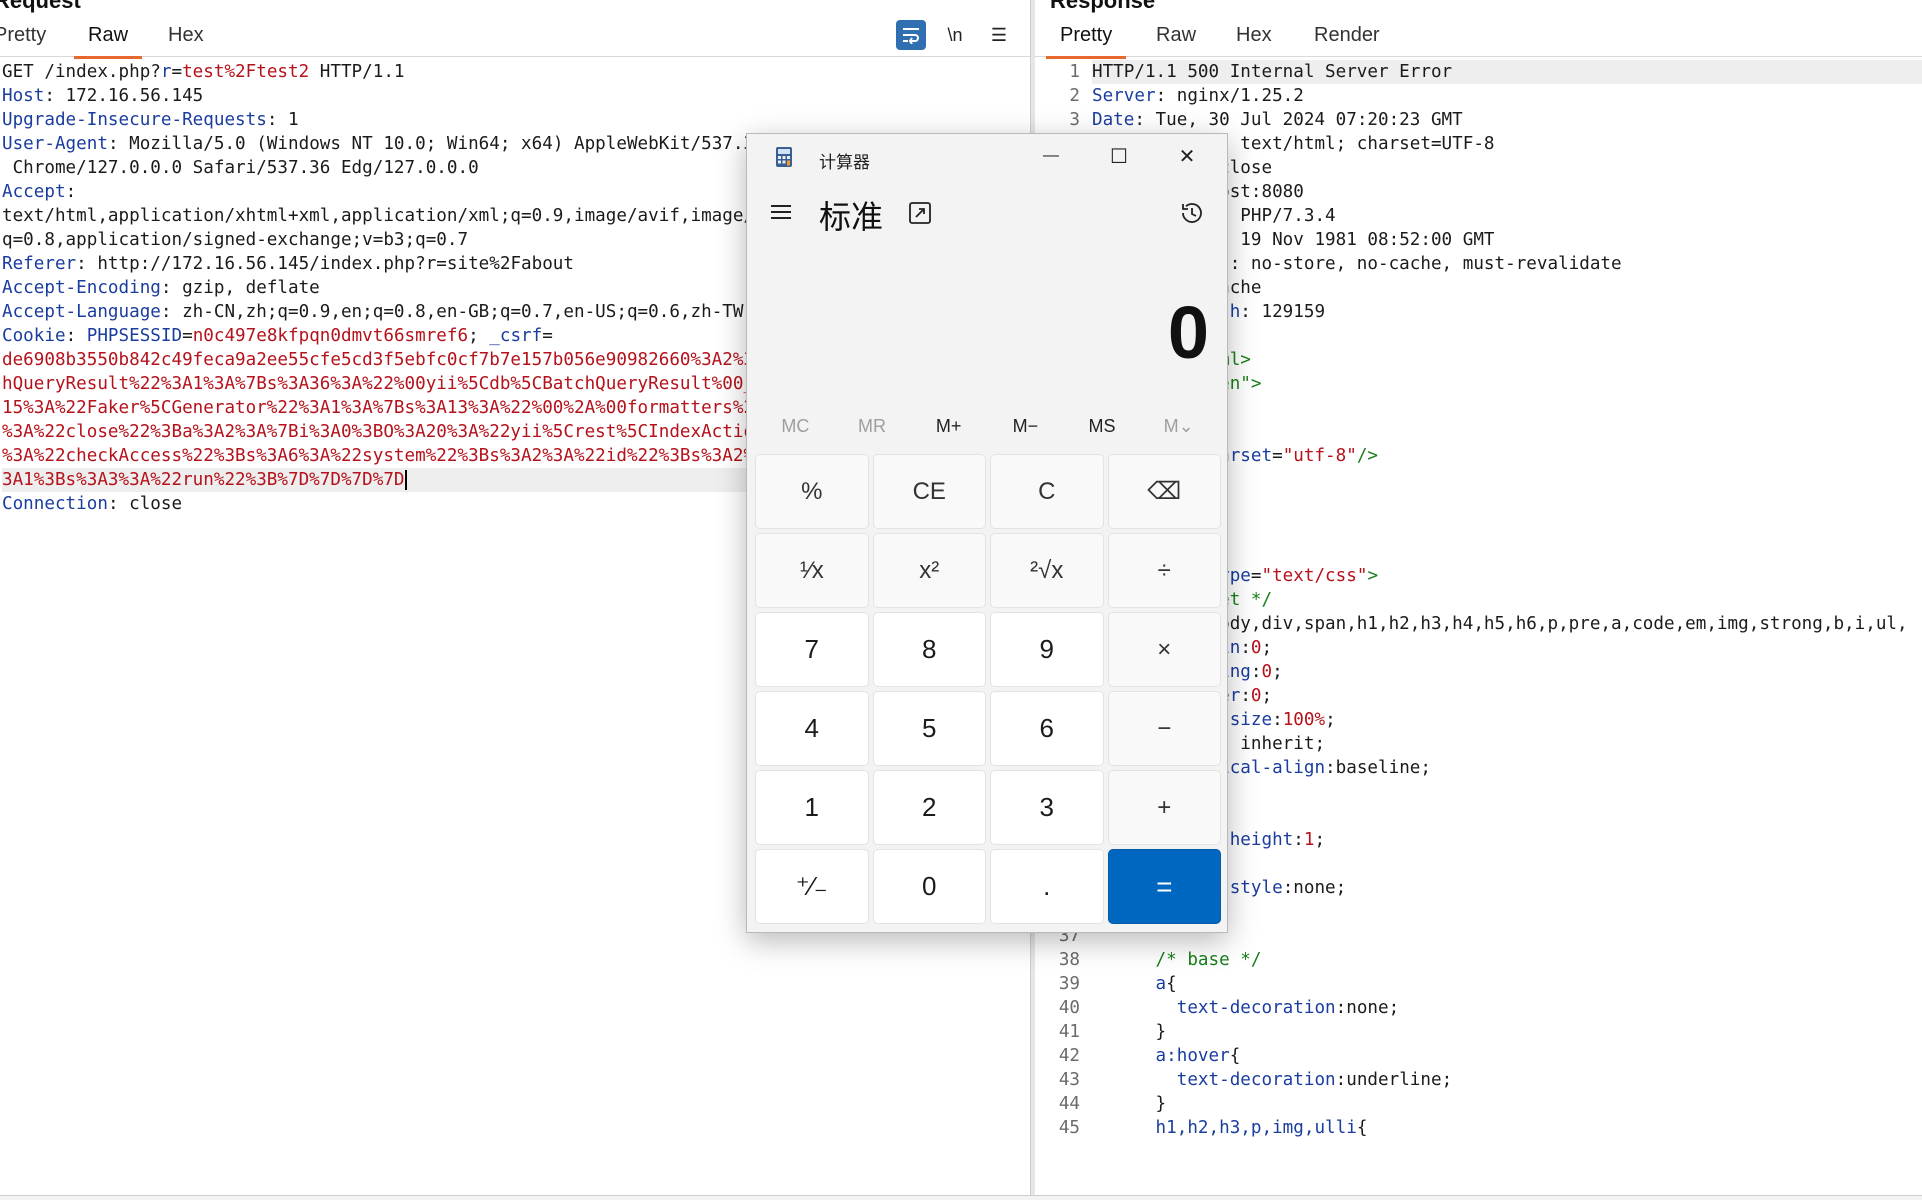 This screenshot has height=1200, width=1922. Describe the element at coordinates (1047, 728) in the screenshot. I see `digit-6-key: 6` at that location.